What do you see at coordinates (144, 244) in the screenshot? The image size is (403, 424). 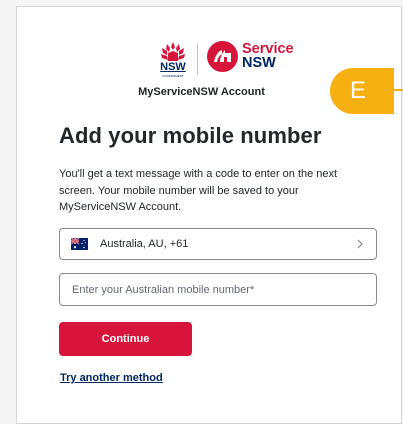 I see `country-value: Australia, AU, +61` at bounding box center [144, 244].